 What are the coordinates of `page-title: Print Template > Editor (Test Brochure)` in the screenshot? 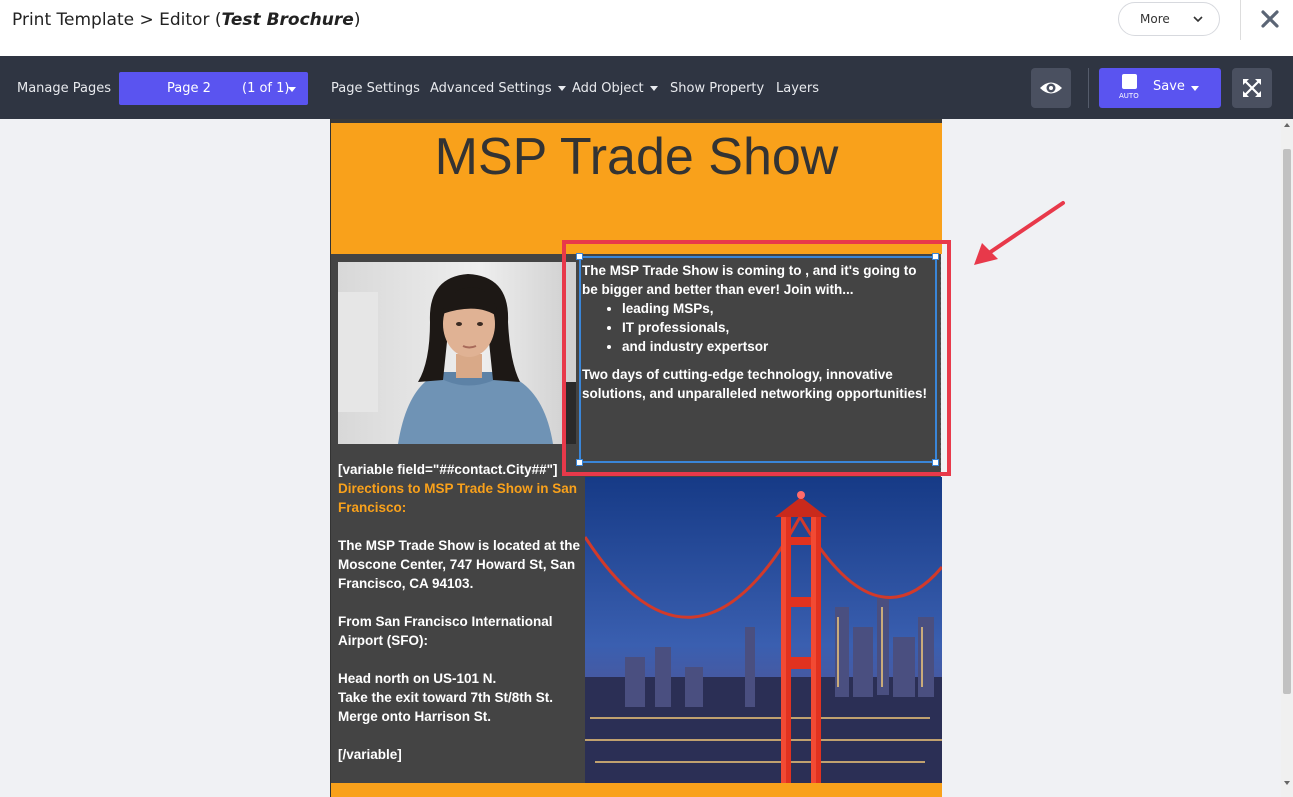 It's located at (186, 20).